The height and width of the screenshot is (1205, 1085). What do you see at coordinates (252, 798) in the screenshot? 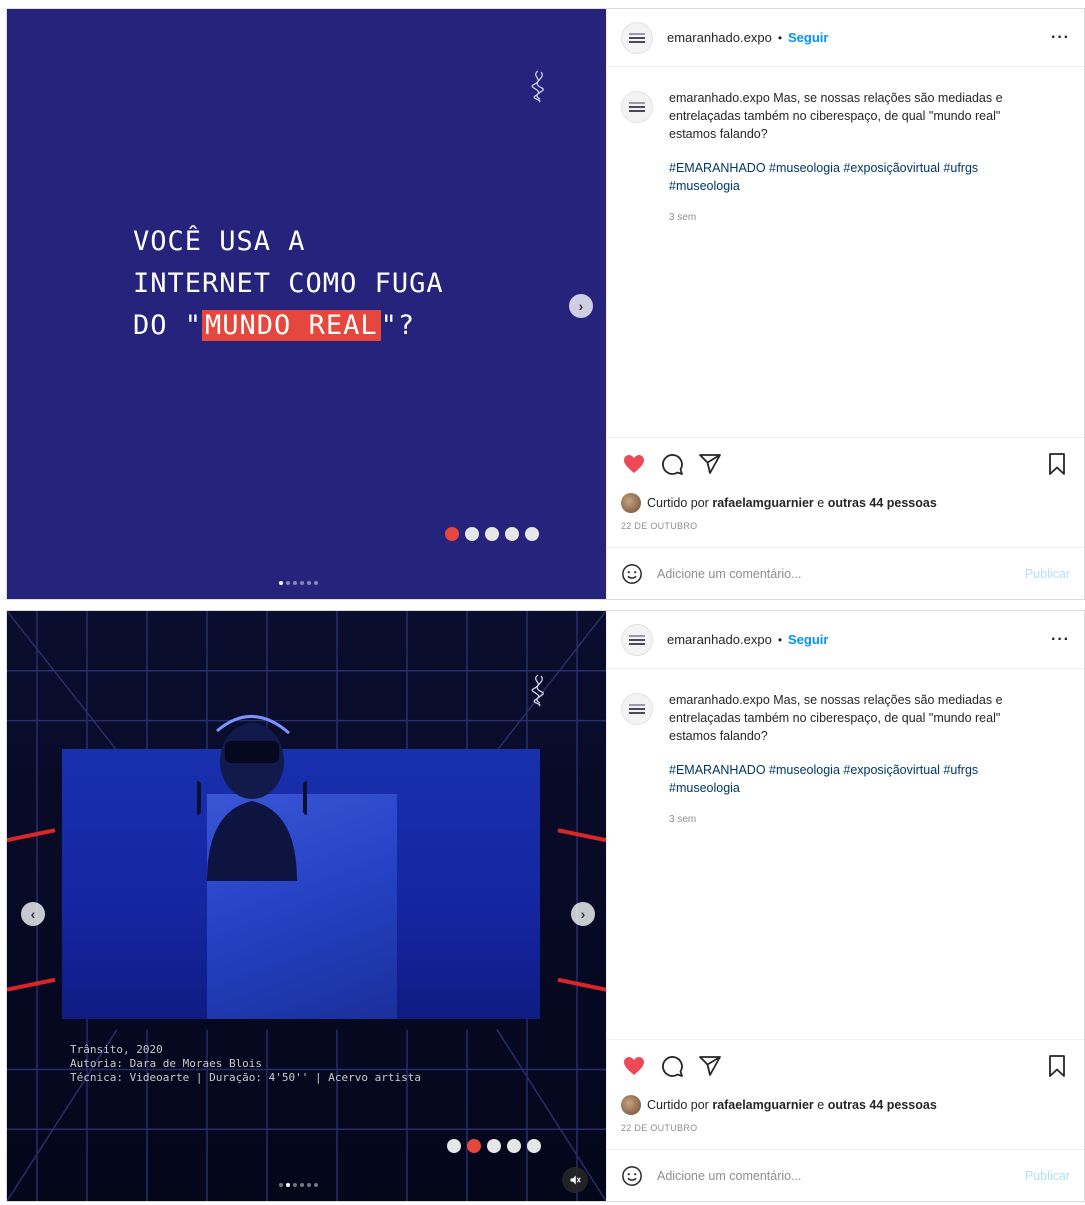
I see `vr-headset-figure` at bounding box center [252, 798].